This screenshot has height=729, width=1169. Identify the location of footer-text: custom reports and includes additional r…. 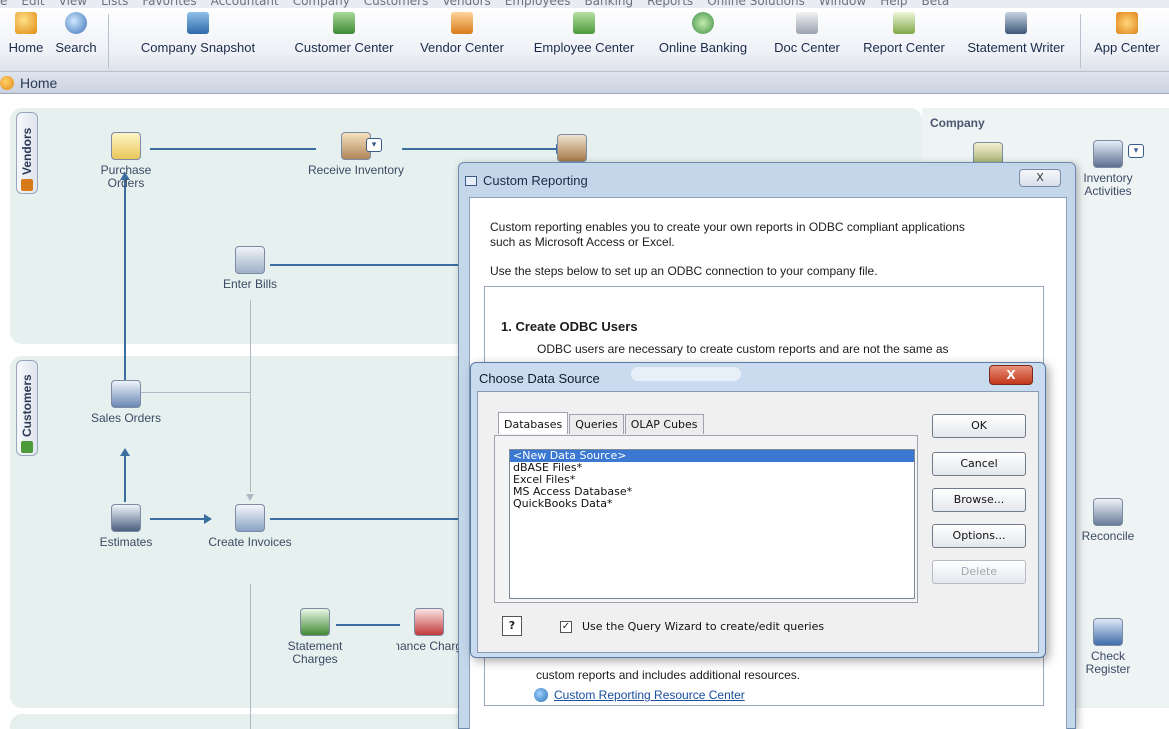
(668, 675).